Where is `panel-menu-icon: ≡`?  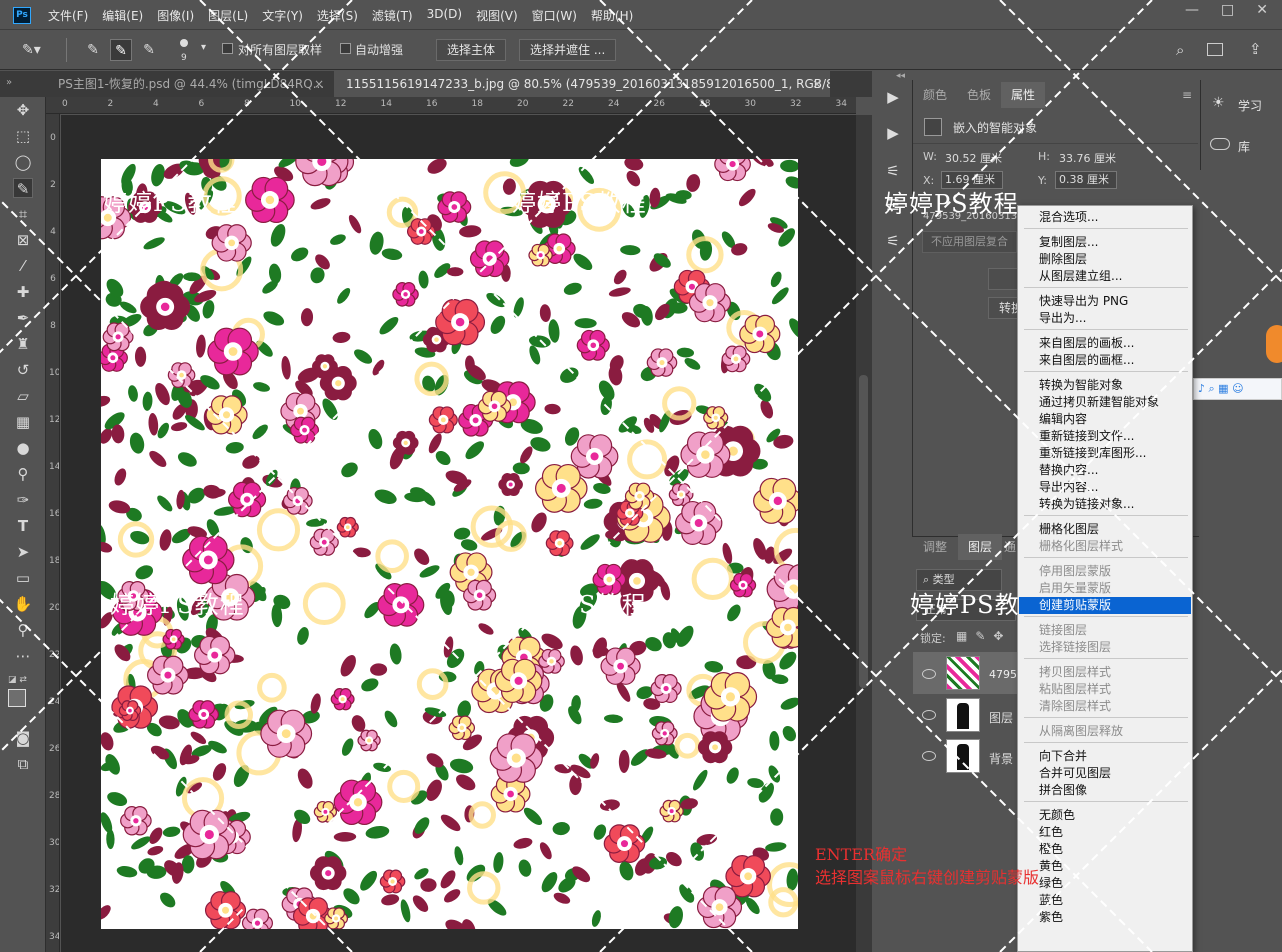
panel-menu-icon: ≡ is located at coordinates (1187, 95).